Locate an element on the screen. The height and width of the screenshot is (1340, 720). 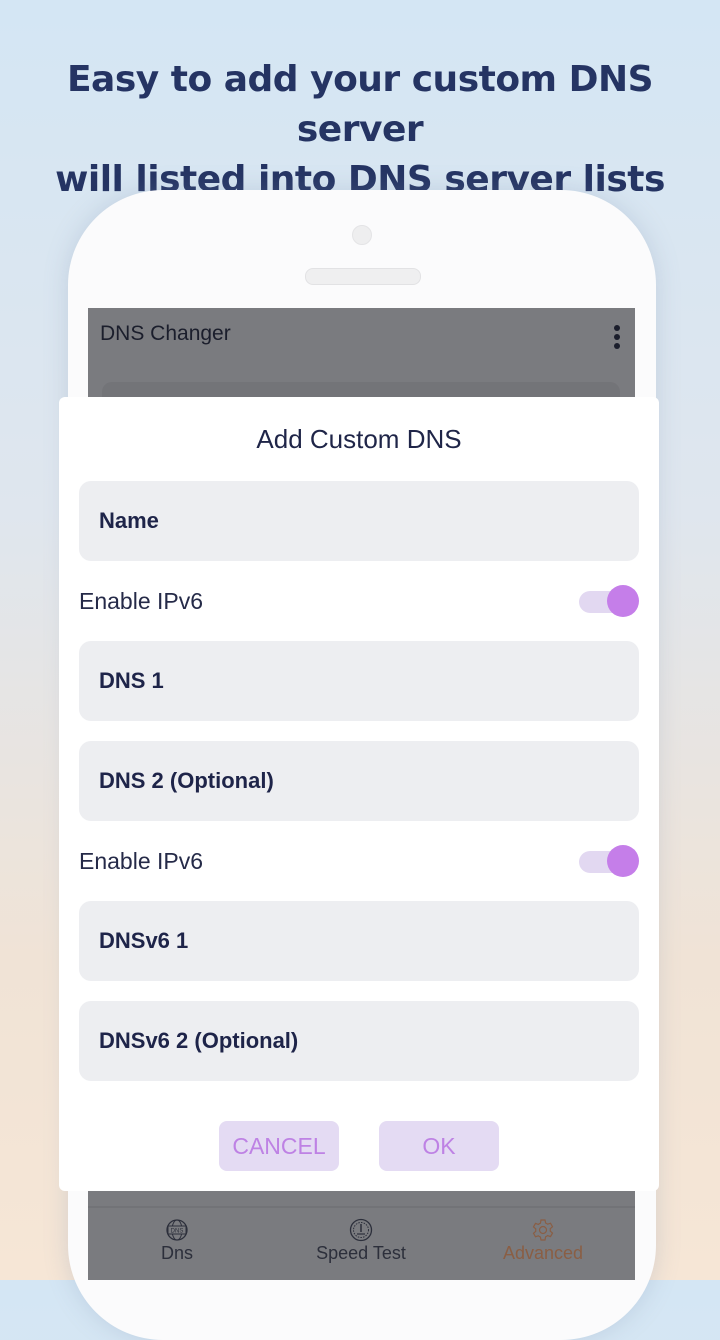
dns-globe-icon: DNS is located at coordinates (177, 1230).